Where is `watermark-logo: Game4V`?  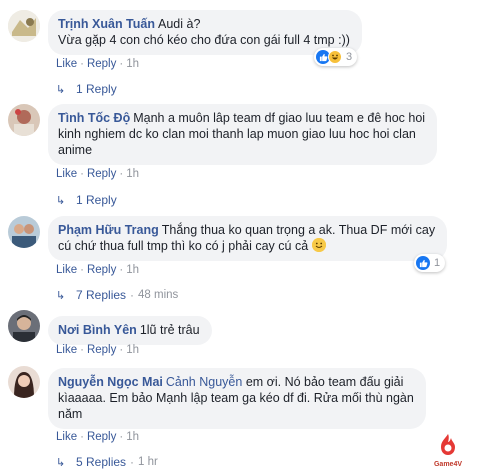
watermark-logo: Game4V is located at coordinates (448, 450).